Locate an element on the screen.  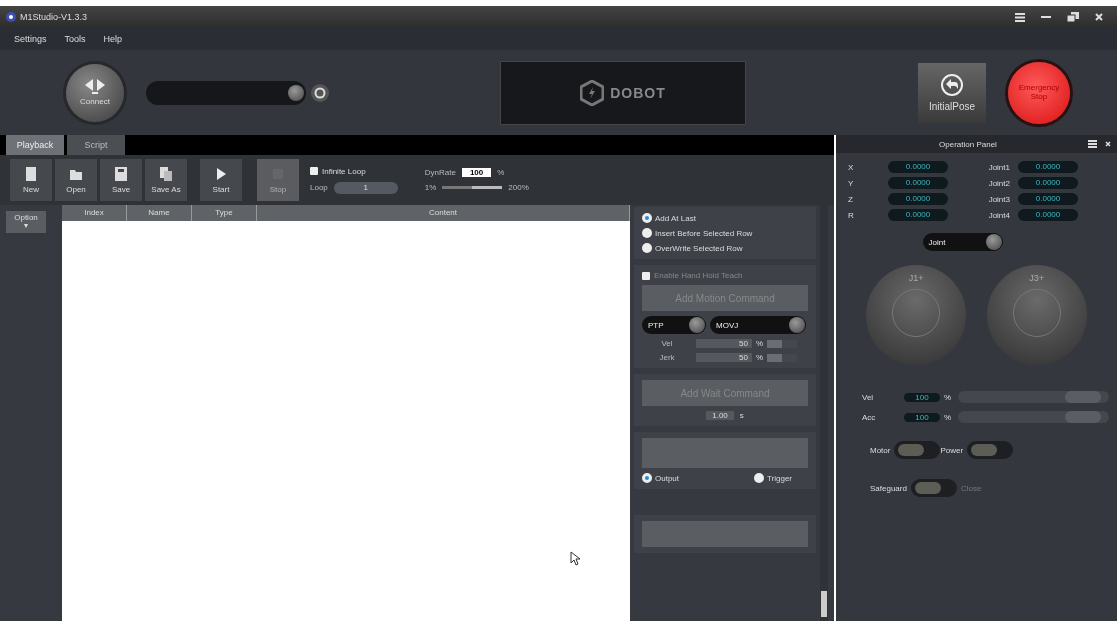
document-icon is located at coordinates (31, 174).